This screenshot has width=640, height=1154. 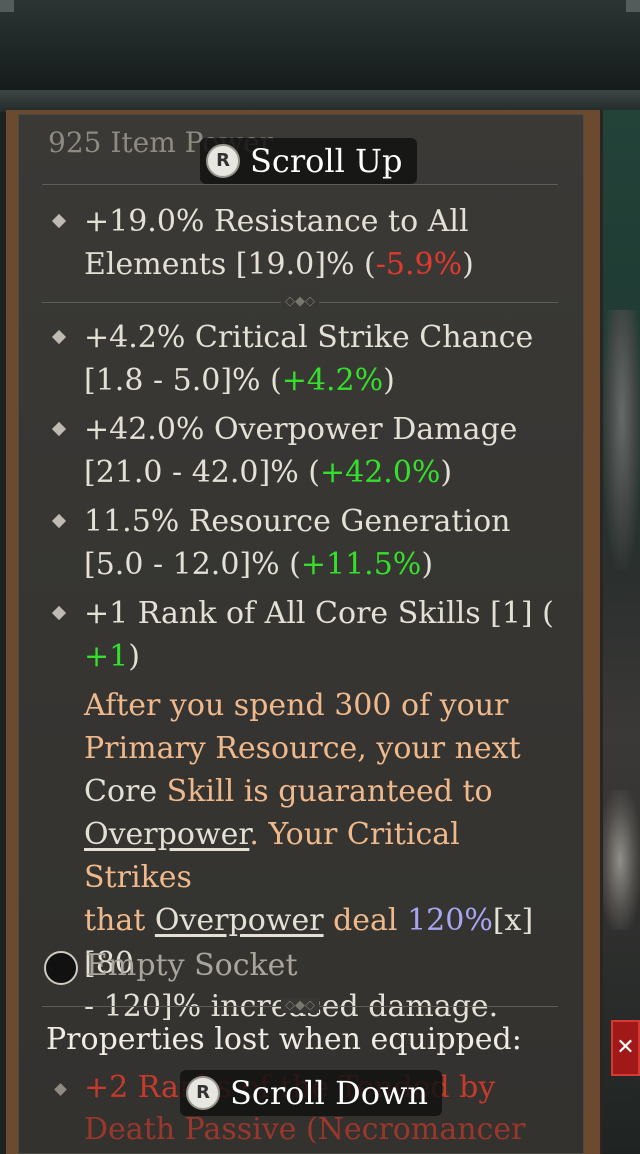 I want to click on affix-text: +42.0% Overpower Damage, so click(x=301, y=429).